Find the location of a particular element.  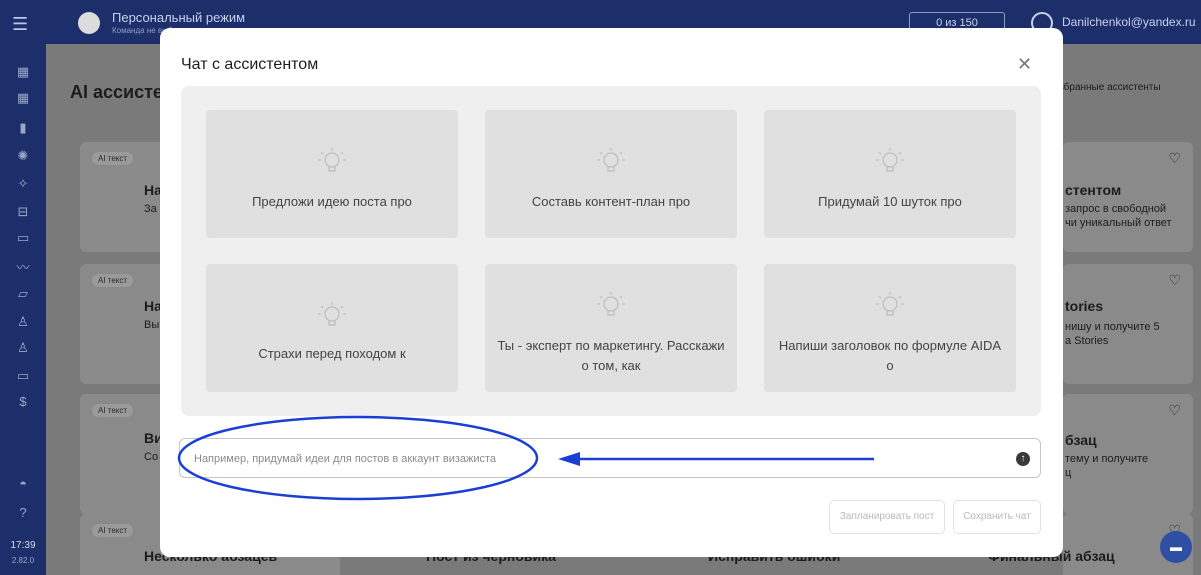

message-input is located at coordinates (584, 459).